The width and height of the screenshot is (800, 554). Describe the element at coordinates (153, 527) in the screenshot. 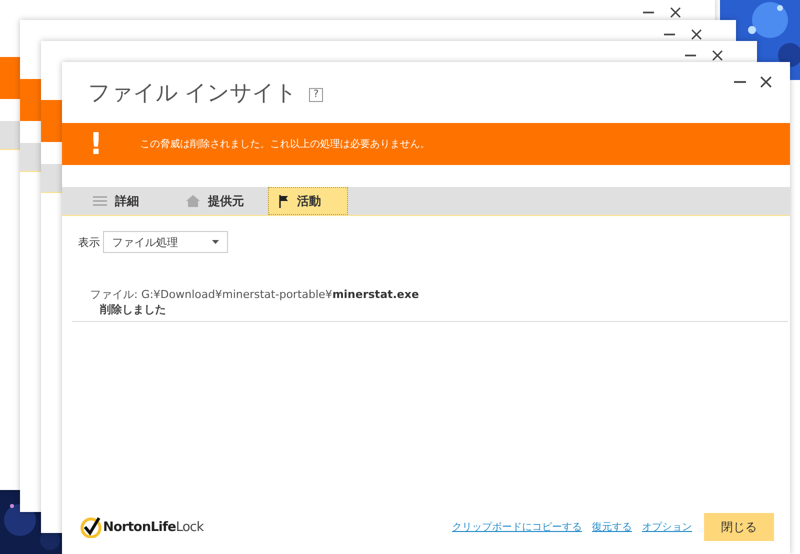

I see `brand-logo-text: NortonLifeLock` at that location.